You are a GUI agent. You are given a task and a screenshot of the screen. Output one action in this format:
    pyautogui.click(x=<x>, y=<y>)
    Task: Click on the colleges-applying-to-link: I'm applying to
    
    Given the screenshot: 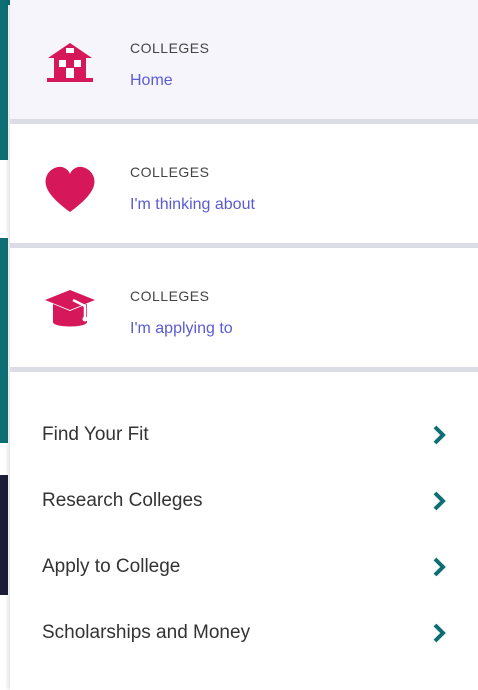 What is the action you would take?
    pyautogui.click(x=181, y=329)
    